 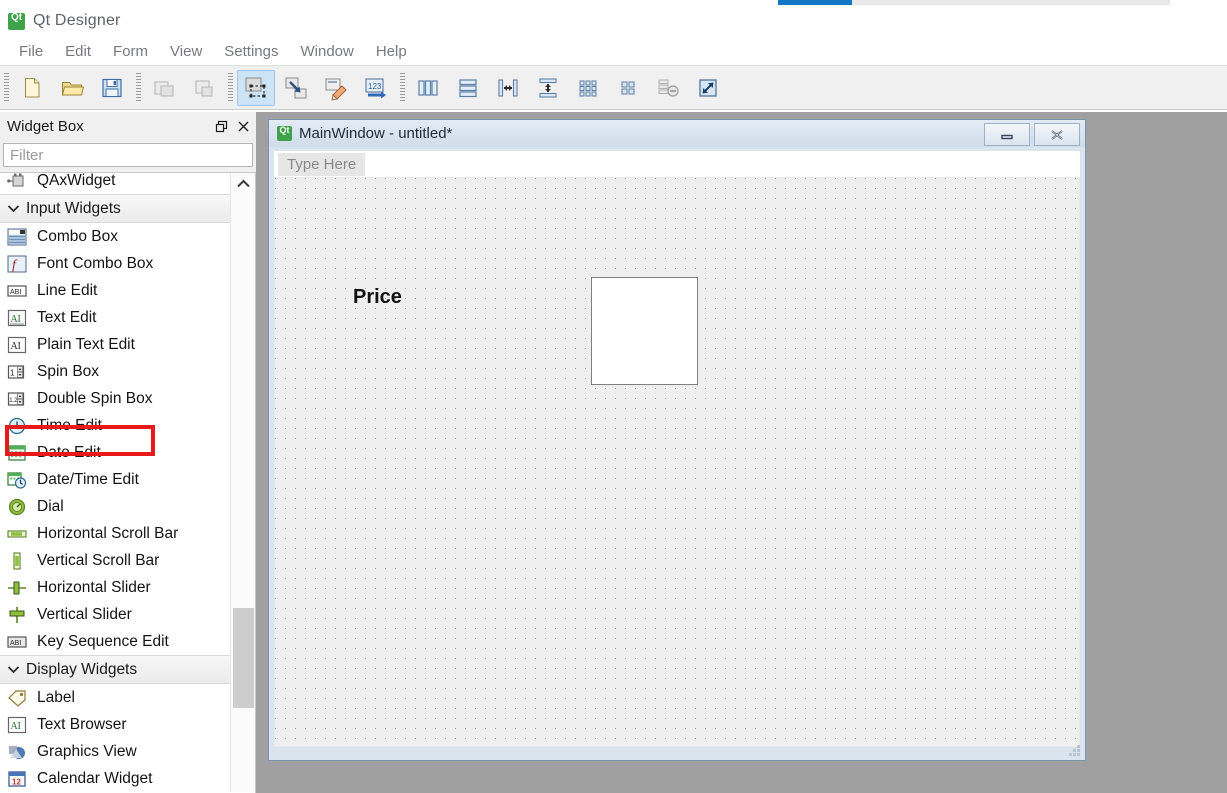 I want to click on new-file-icon, so click(x=32, y=88).